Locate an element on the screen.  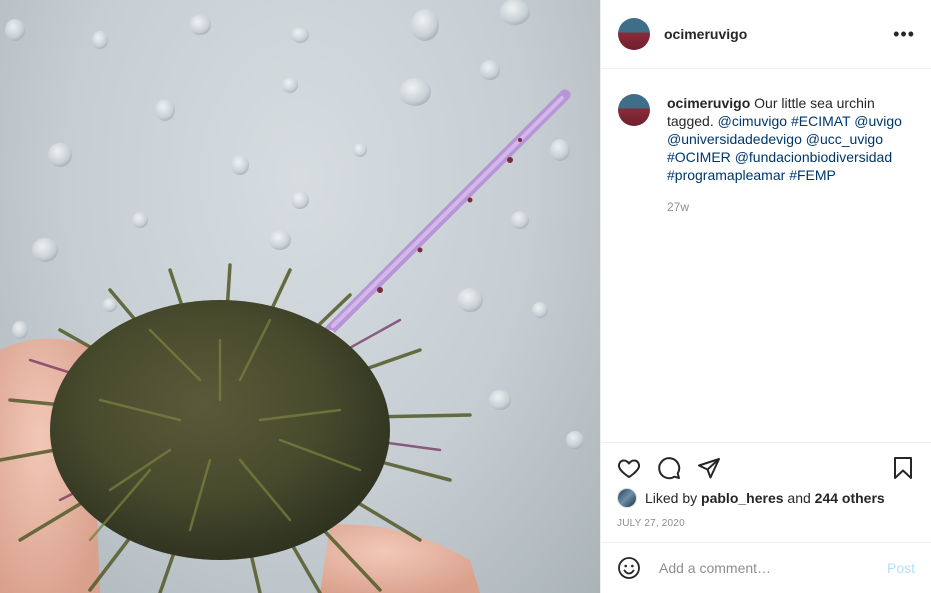
paper-plane-icon is located at coordinates (709, 468).